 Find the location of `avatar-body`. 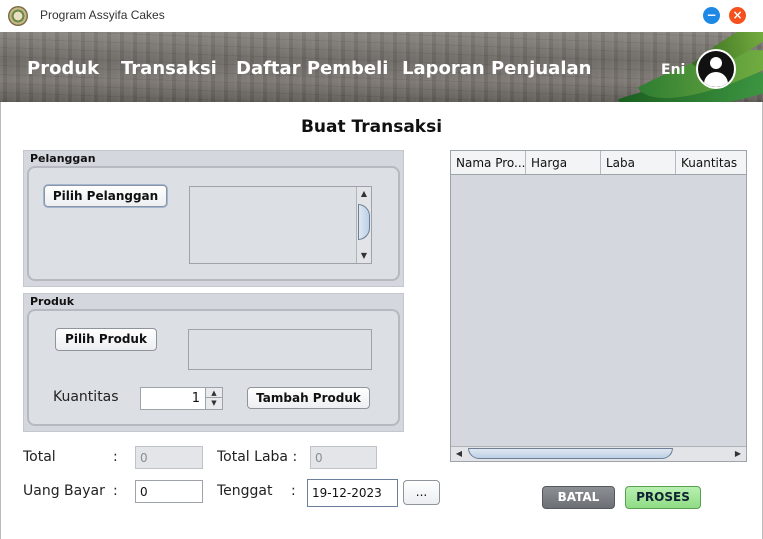

avatar-body is located at coordinates (716, 79).